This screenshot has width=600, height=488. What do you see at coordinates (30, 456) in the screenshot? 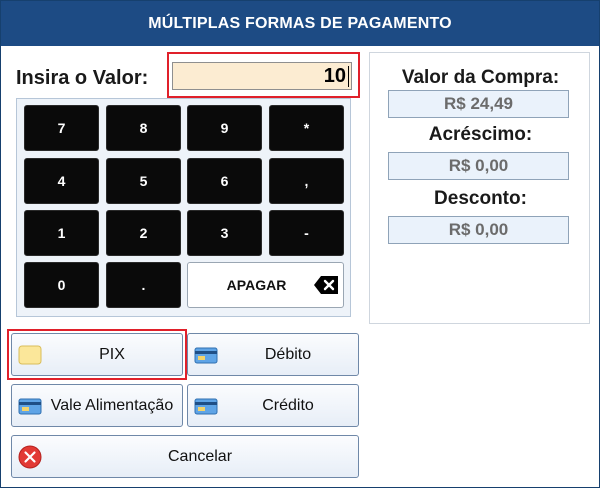
I see `cancel-icon` at bounding box center [30, 456].